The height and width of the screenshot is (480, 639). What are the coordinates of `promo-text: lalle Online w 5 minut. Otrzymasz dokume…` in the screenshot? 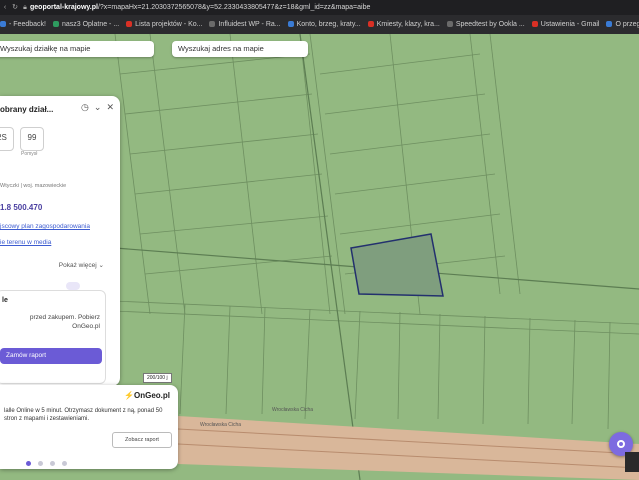 It's located at (83, 415).